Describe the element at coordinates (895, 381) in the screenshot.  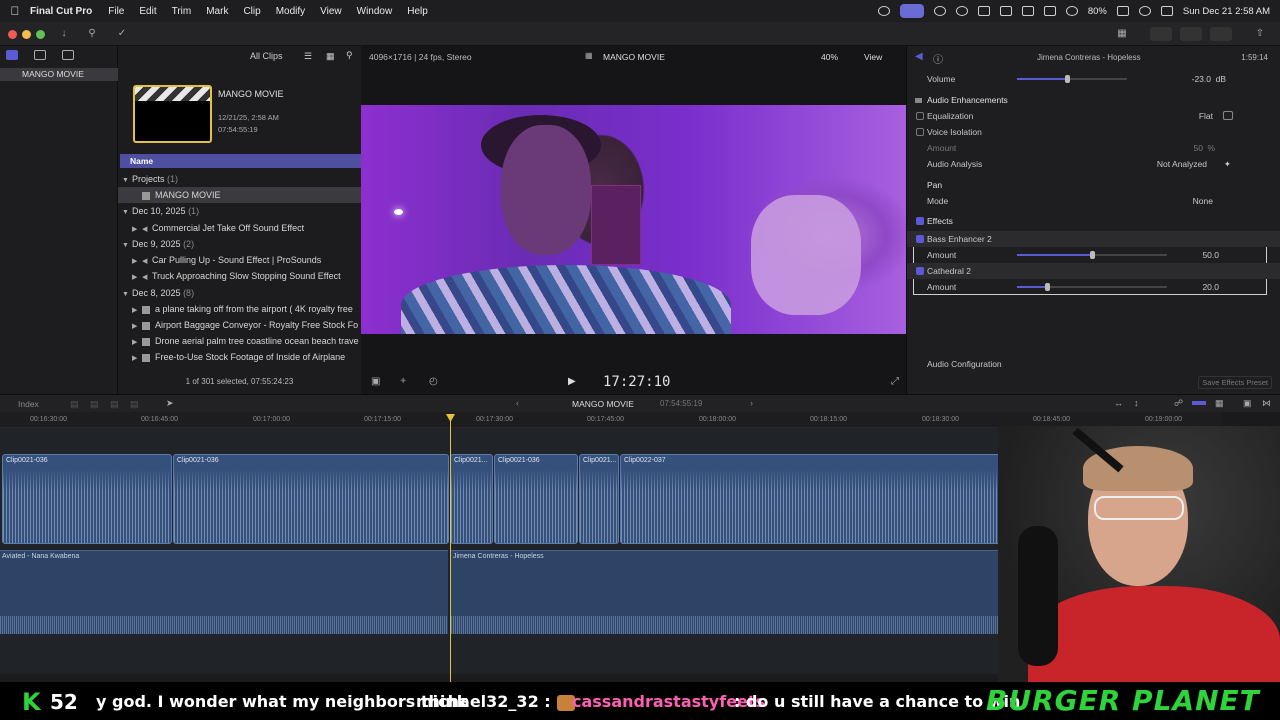
I see `fullscreen-icon: ⤢` at that location.